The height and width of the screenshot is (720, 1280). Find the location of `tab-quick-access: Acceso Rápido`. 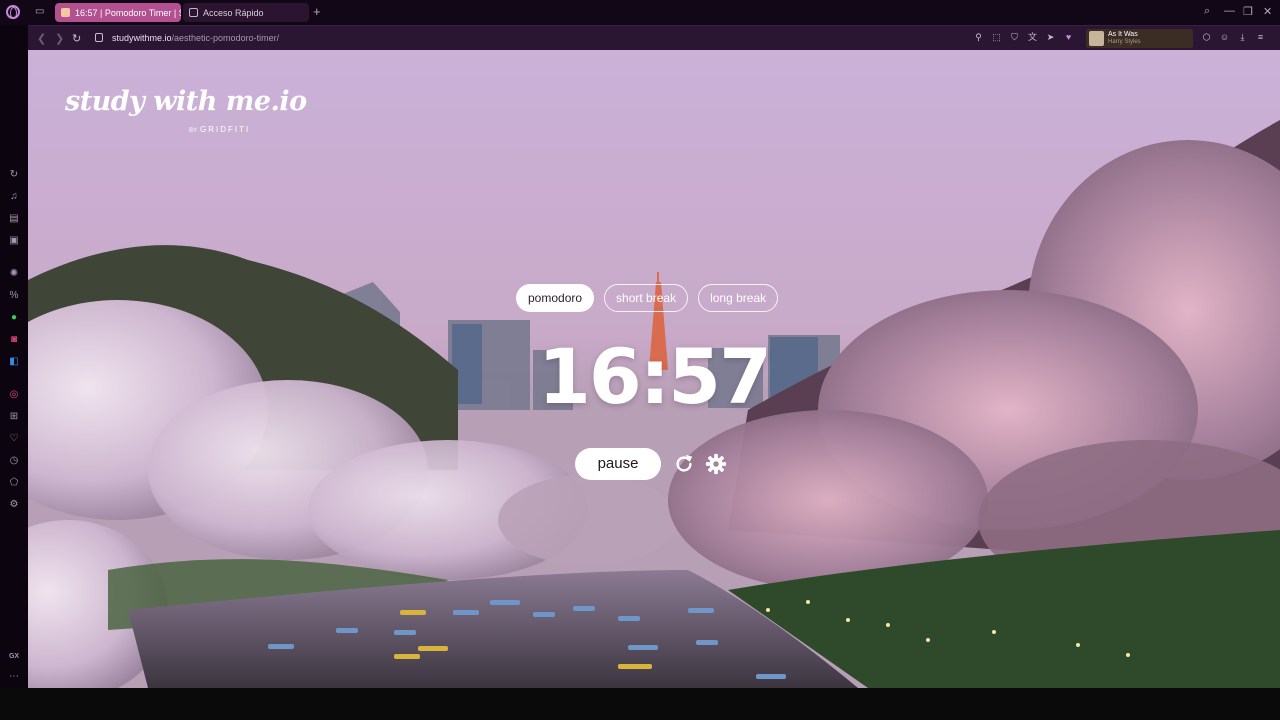

tab-quick-access: Acceso Rápido is located at coordinates (246, 12).